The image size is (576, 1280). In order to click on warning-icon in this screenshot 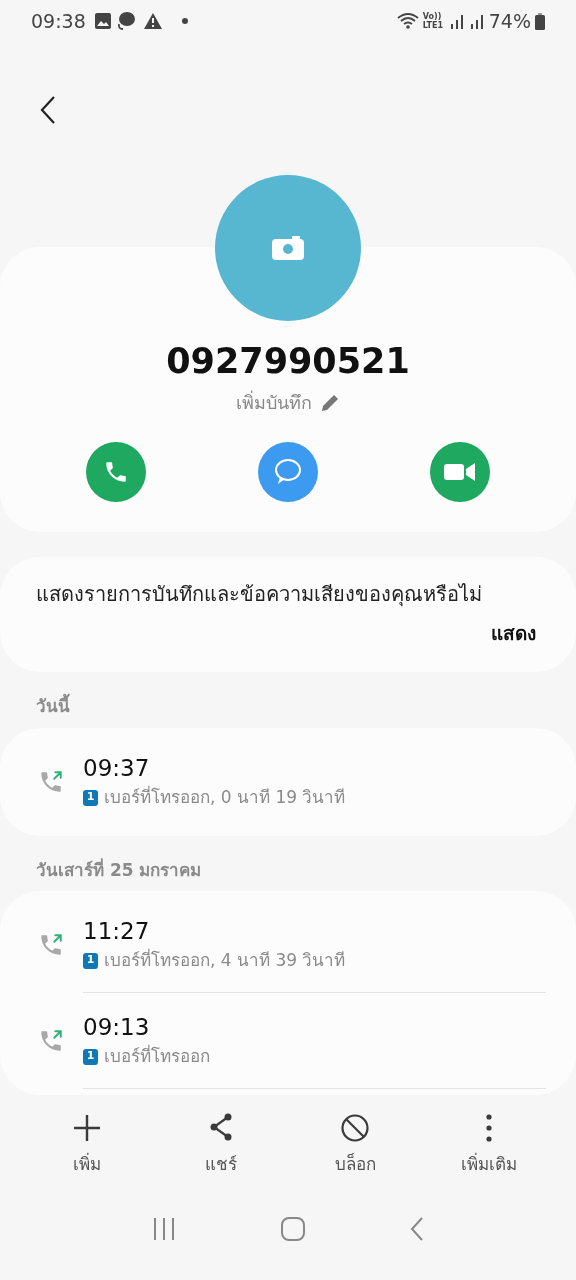, I will do `click(152, 21)`.